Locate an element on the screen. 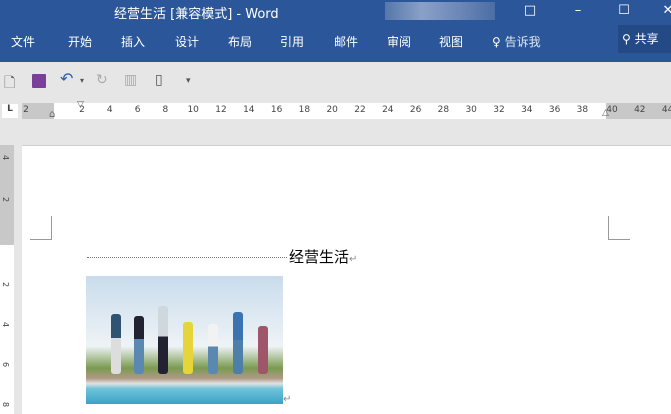  redo-icon: ↻ is located at coordinates (102, 80).